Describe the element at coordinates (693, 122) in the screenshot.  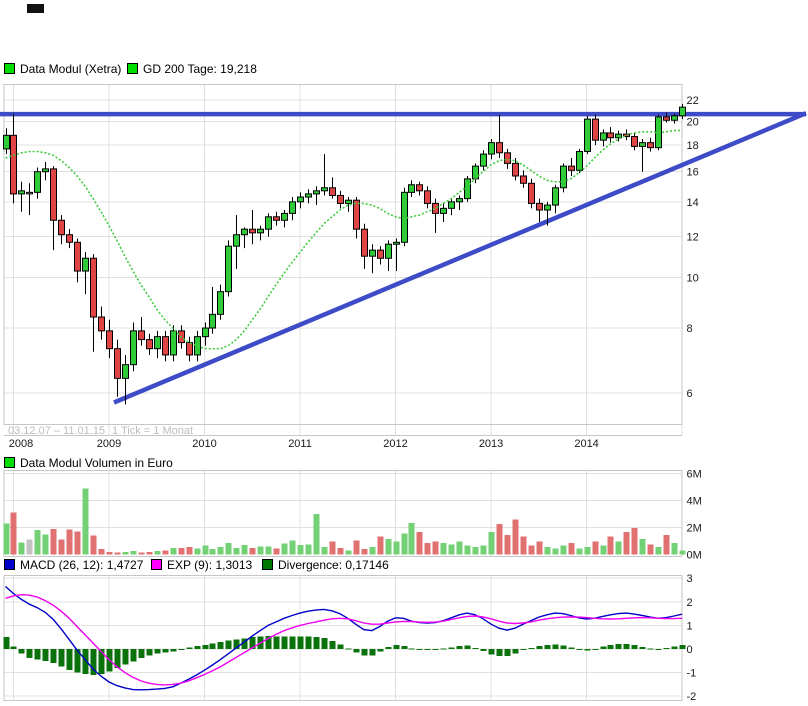
I see `svg-text: 20` at that location.